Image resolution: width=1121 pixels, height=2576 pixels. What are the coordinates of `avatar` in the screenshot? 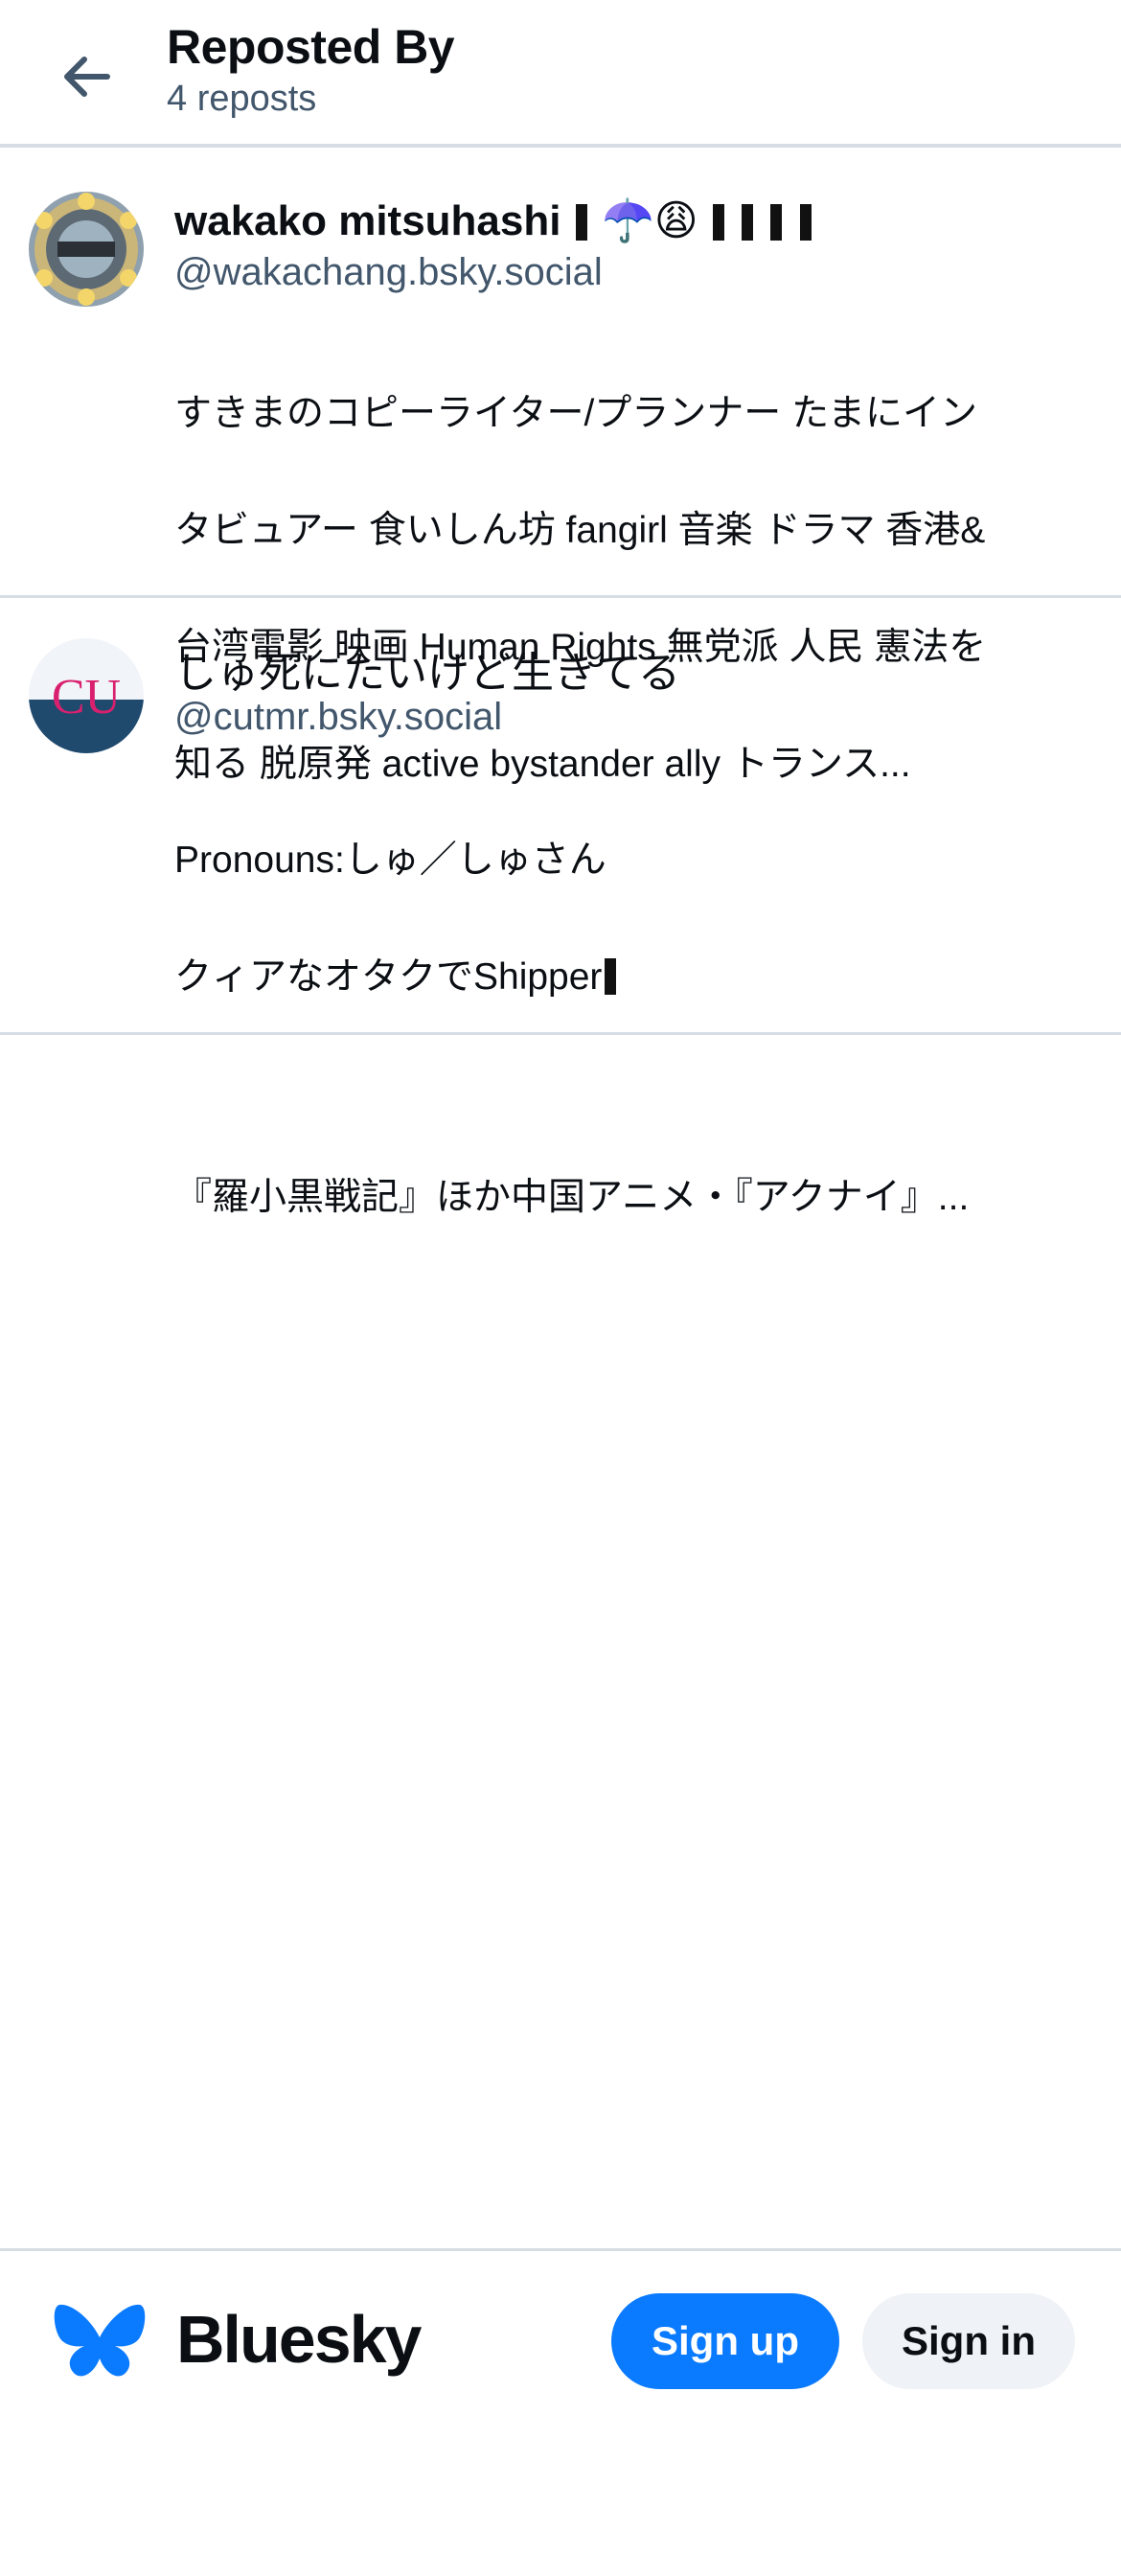 It's located at (86, 249).